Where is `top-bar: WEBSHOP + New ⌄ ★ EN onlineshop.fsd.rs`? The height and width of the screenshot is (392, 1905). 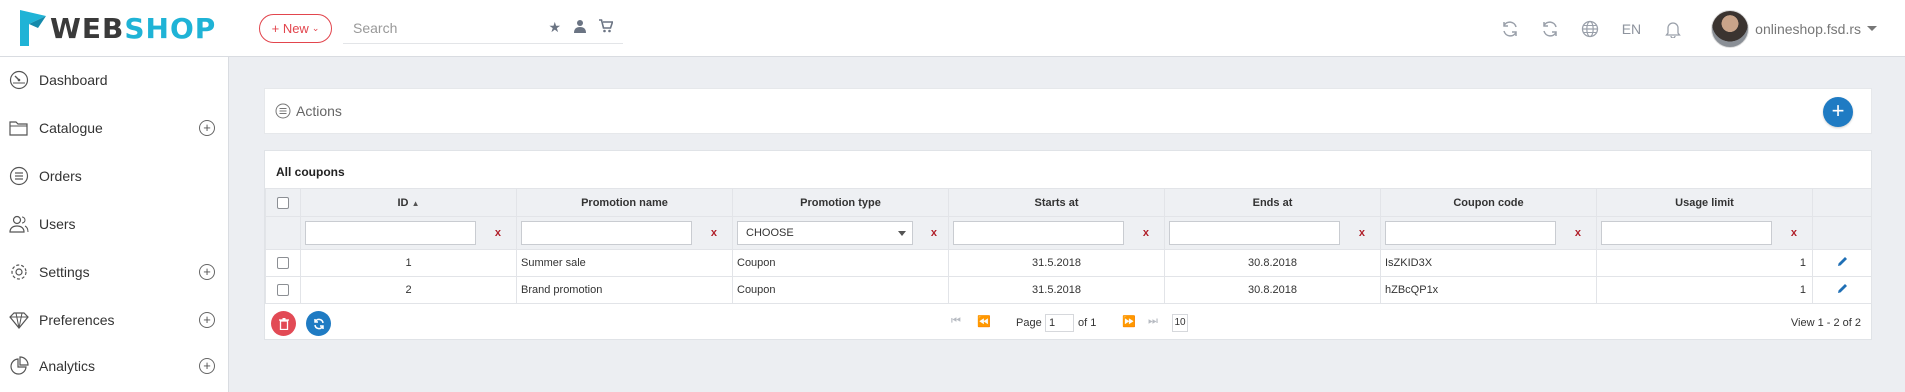 top-bar: WEBSHOP + New ⌄ ★ EN onlineshop.fsd.rs is located at coordinates (952, 28).